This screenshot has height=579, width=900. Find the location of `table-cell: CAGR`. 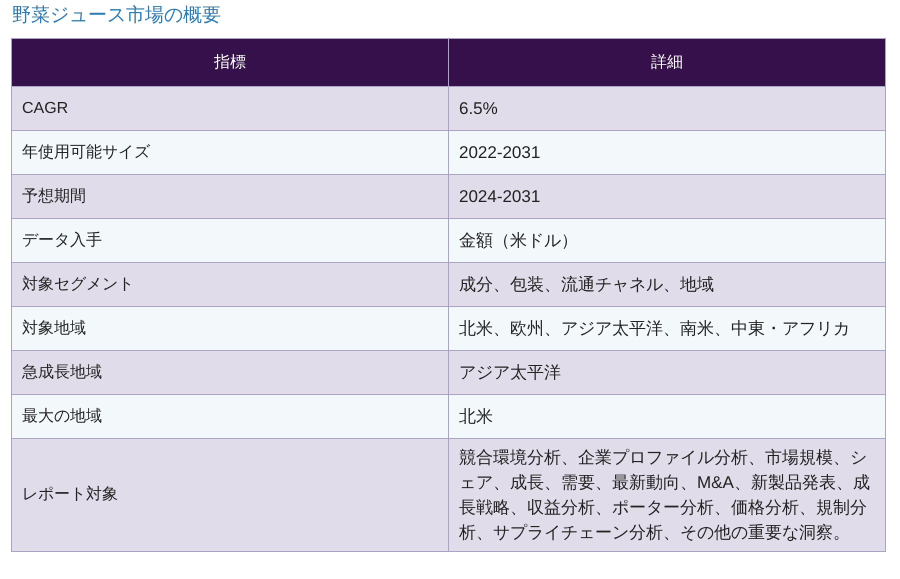

table-cell: CAGR is located at coordinates (230, 108).